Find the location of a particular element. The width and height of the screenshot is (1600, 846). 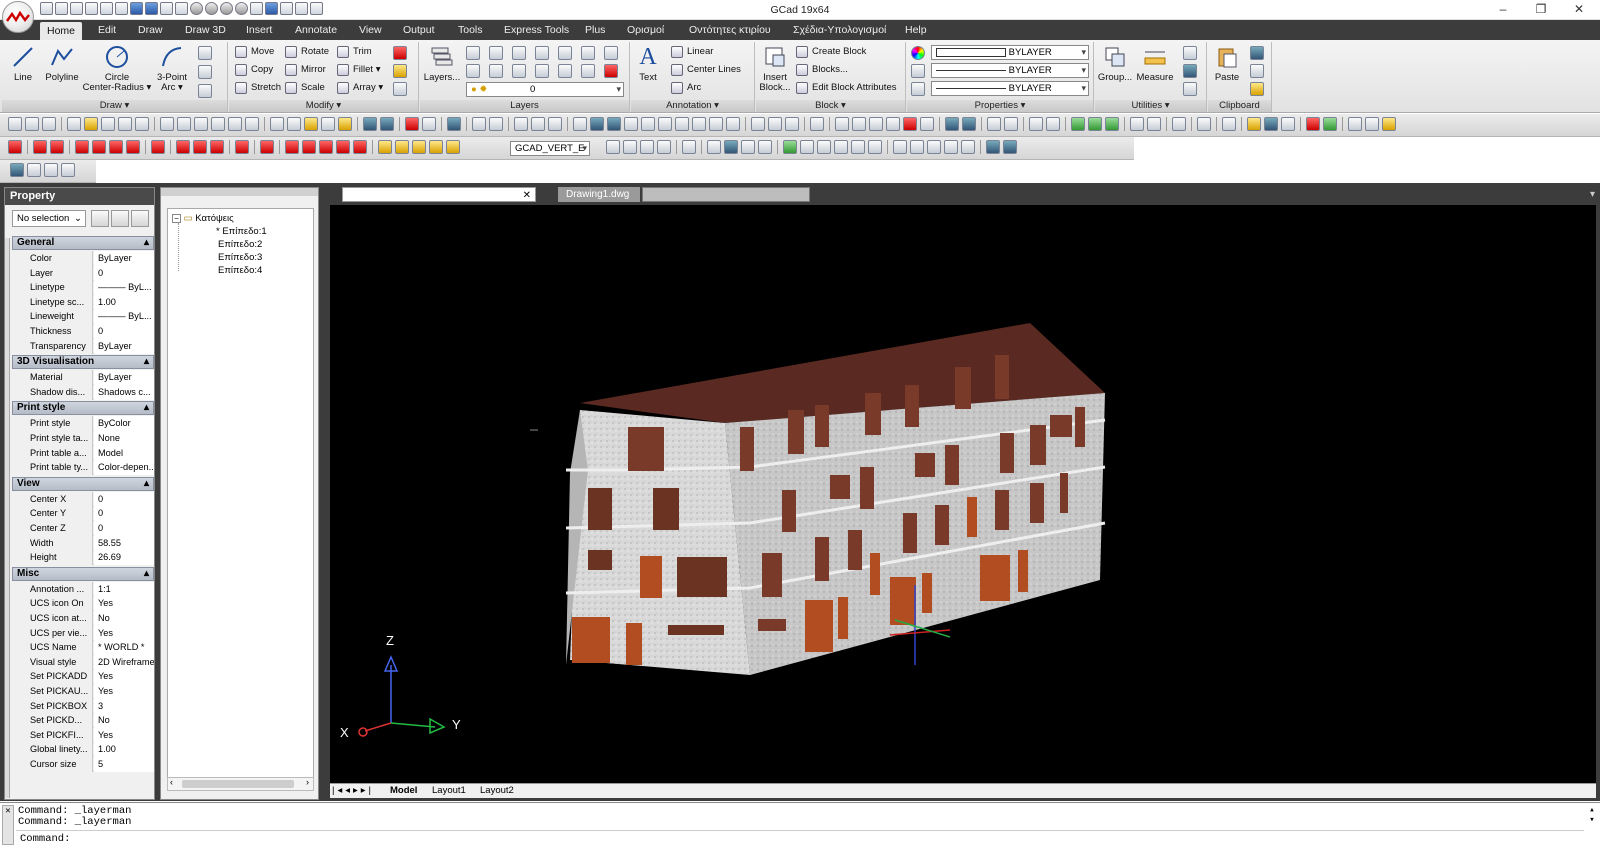

grid-select-icon is located at coordinates (1190, 71).